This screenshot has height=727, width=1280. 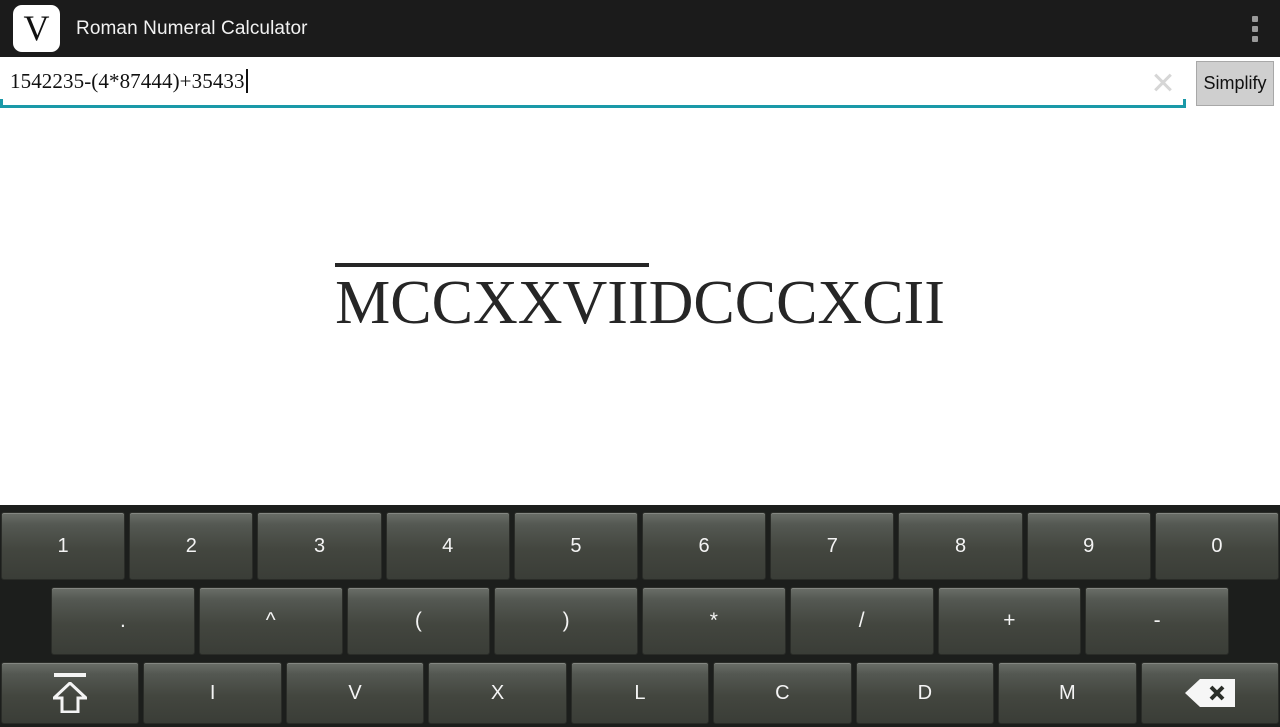 I want to click on overline-bar, so click(x=70, y=675).